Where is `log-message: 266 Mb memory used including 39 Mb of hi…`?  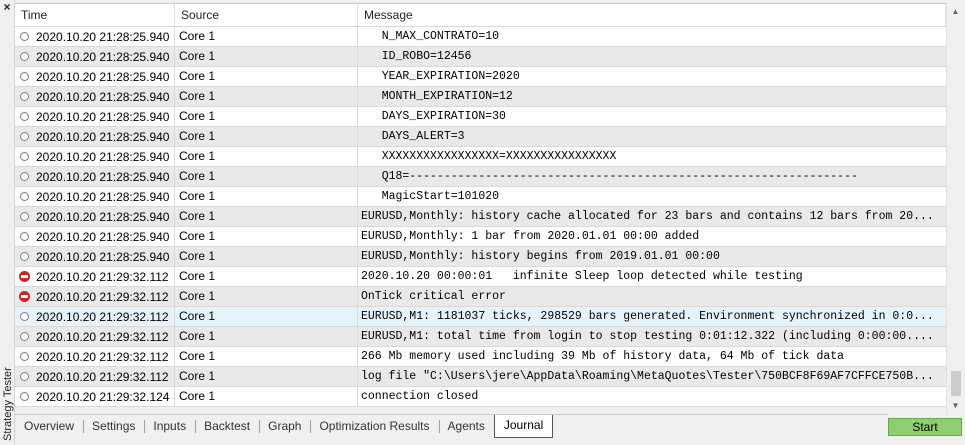
log-message: 266 Mb memory used including 39 Mb of hi… is located at coordinates (603, 356).